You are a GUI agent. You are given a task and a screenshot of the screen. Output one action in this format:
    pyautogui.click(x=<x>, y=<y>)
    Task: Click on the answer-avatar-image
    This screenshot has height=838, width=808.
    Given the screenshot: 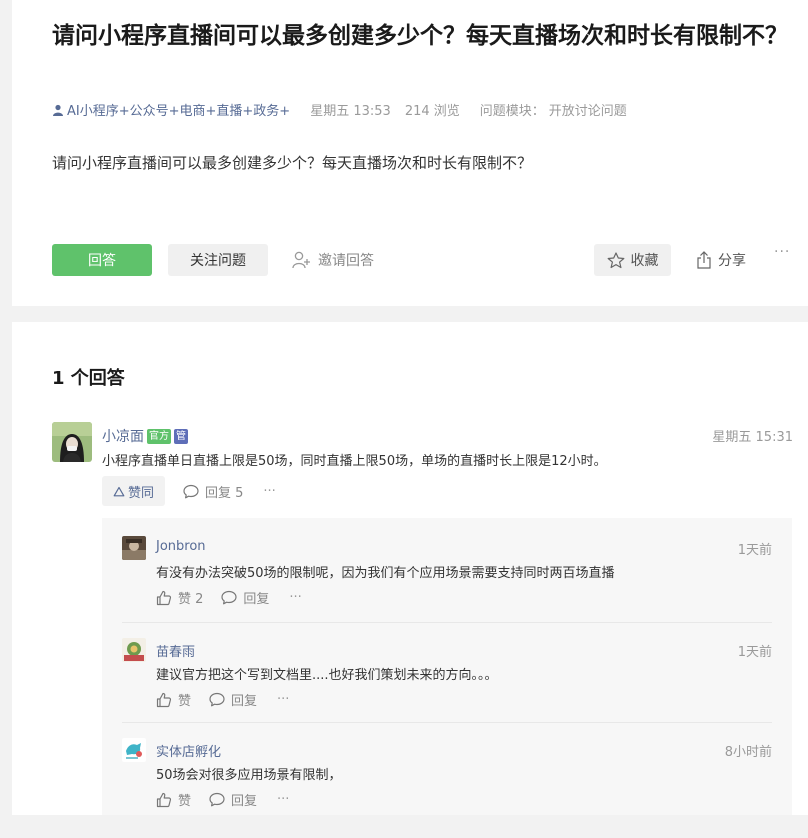 What is the action you would take?
    pyautogui.click(x=72, y=442)
    